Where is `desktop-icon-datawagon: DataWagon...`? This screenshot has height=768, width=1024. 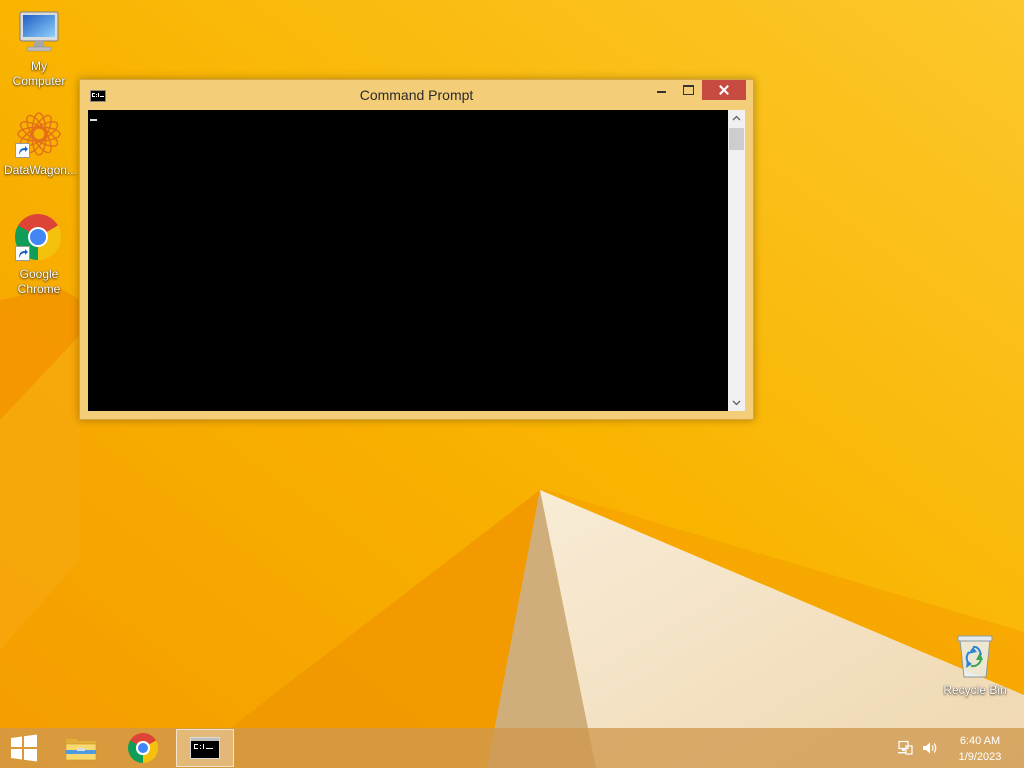
desktop-icon-datawagon: DataWagon... is located at coordinates (39, 155).